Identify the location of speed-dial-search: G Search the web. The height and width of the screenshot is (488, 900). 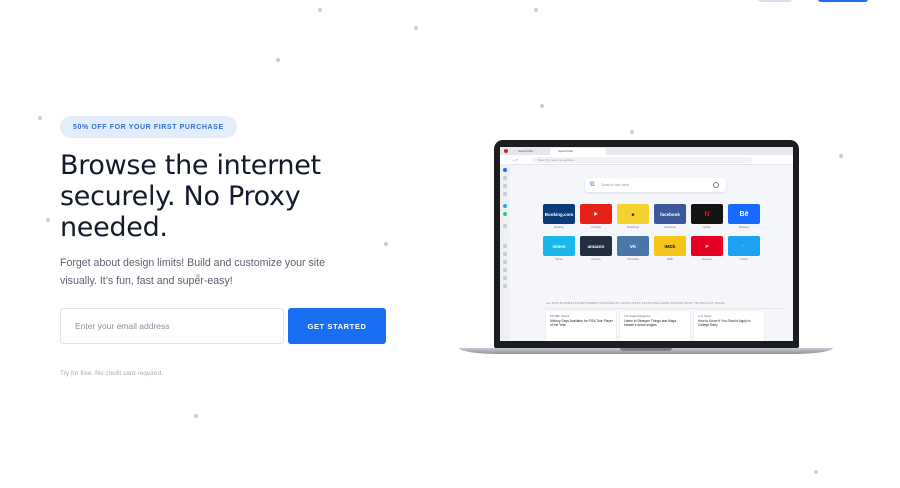
(655, 185).